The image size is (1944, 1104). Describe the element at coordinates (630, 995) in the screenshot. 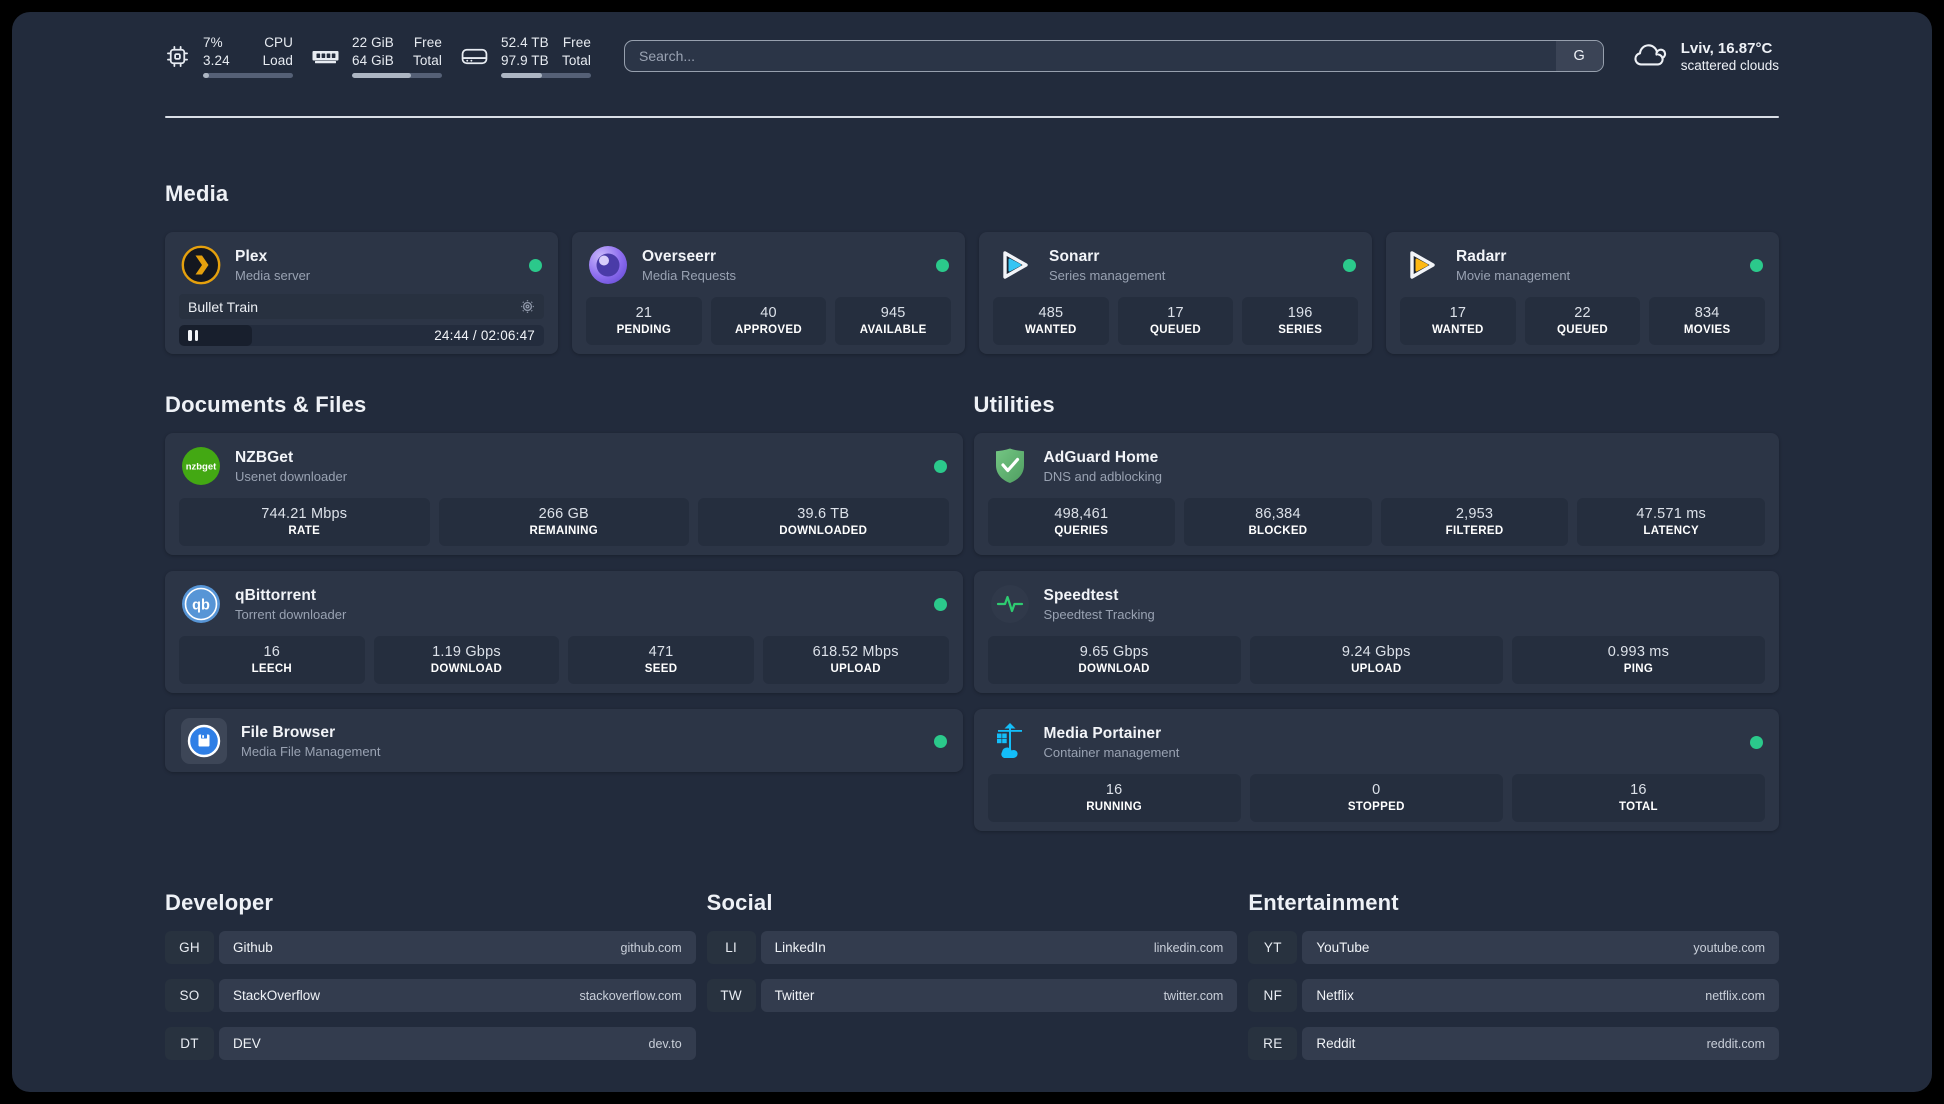

I see `bookmark-domain: stackoverflow.com` at that location.